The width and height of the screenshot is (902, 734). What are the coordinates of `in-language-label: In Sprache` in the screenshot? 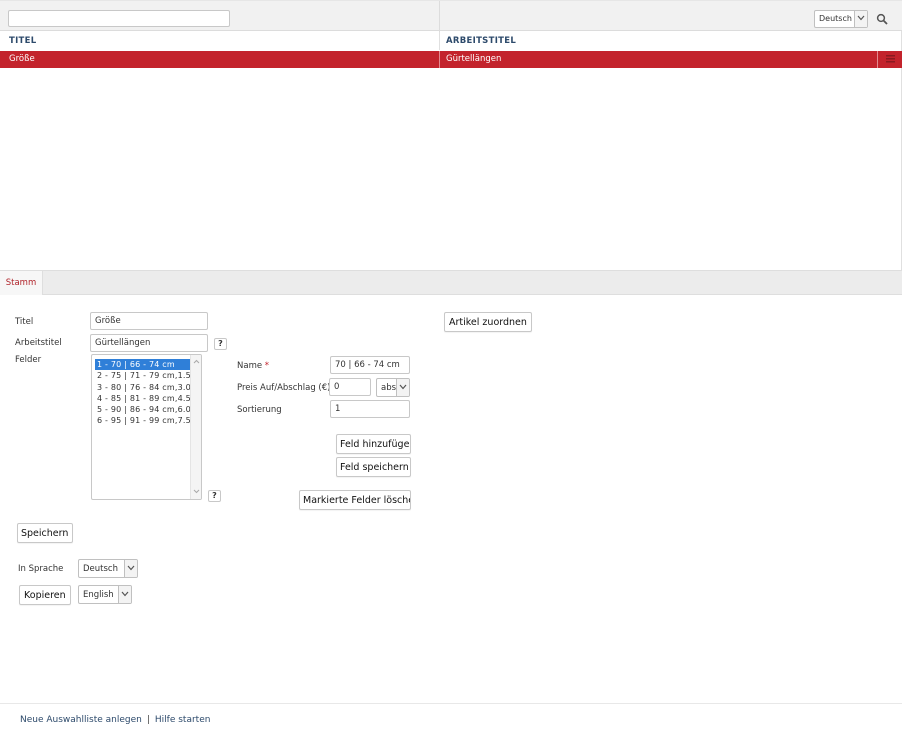 It's located at (41, 569).